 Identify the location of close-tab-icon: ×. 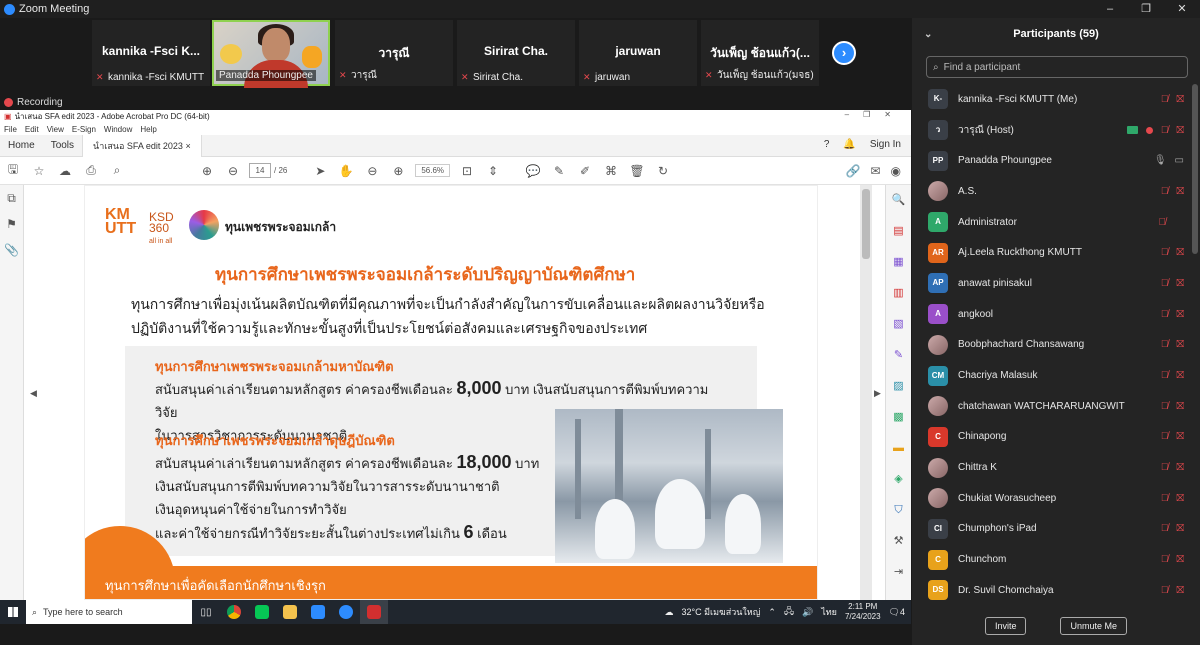
(187, 146).